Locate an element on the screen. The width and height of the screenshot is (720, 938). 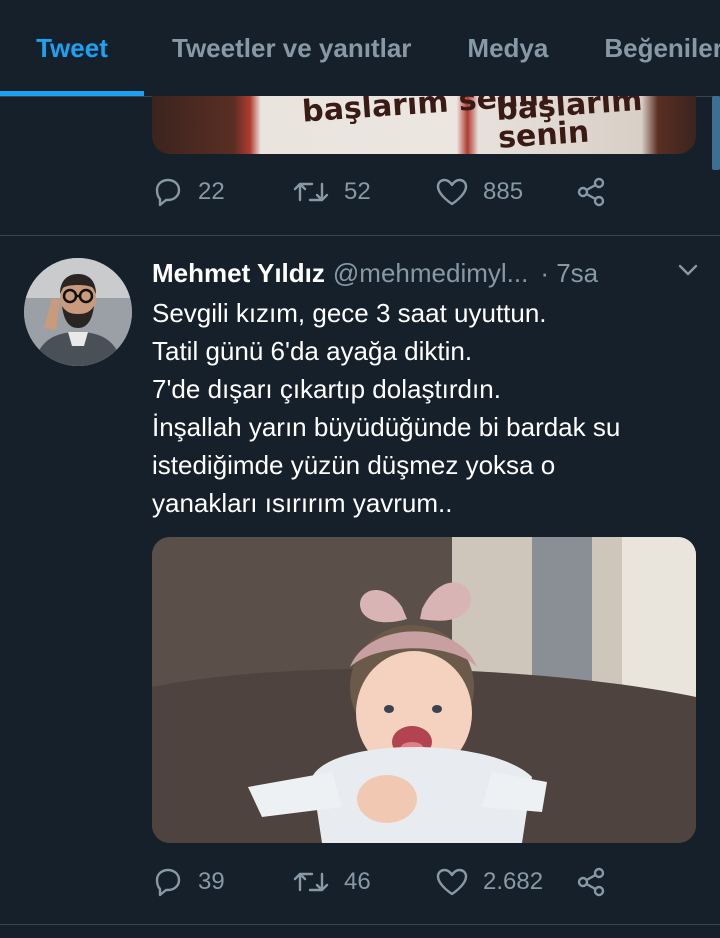
previous-tweet-actions: 22 52 885 is located at coordinates (379, 192).